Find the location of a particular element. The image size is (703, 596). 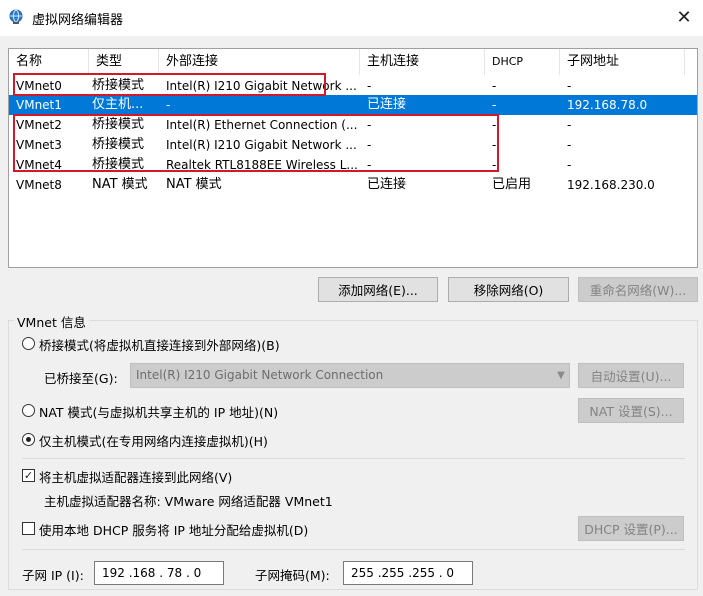

subnet-mask-label: 子网掩码(M): is located at coordinates (292, 575).